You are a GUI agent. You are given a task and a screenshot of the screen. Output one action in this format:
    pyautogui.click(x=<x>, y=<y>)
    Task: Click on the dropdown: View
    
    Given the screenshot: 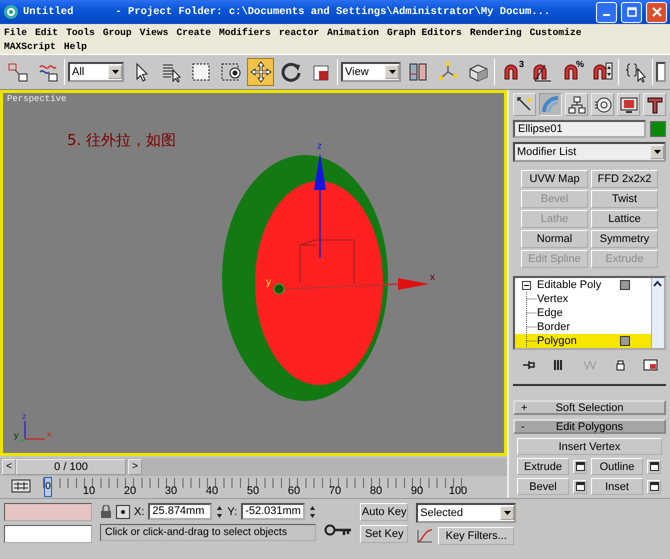 What is the action you would take?
    pyautogui.click(x=371, y=72)
    